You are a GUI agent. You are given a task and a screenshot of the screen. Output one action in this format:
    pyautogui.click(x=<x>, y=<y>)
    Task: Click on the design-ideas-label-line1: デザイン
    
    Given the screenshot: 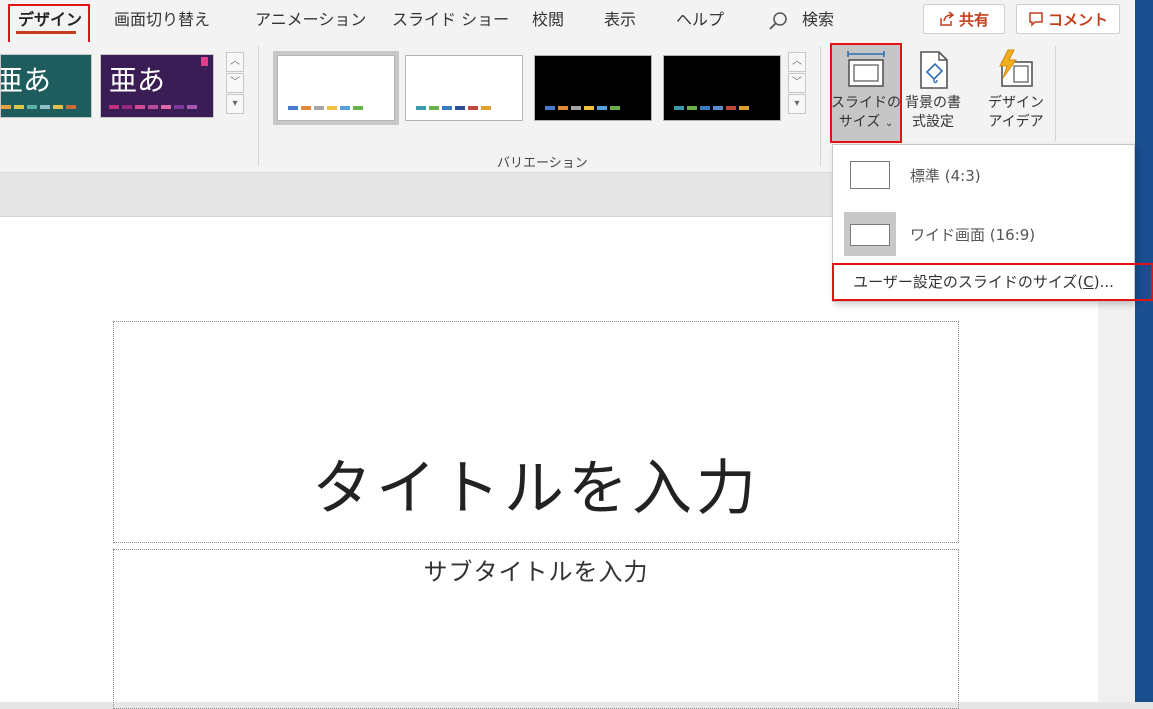 What is the action you would take?
    pyautogui.click(x=1016, y=103)
    